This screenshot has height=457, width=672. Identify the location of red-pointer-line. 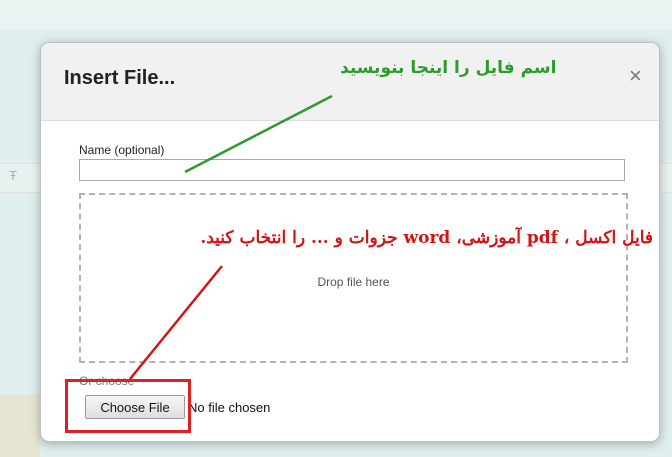
(176, 322).